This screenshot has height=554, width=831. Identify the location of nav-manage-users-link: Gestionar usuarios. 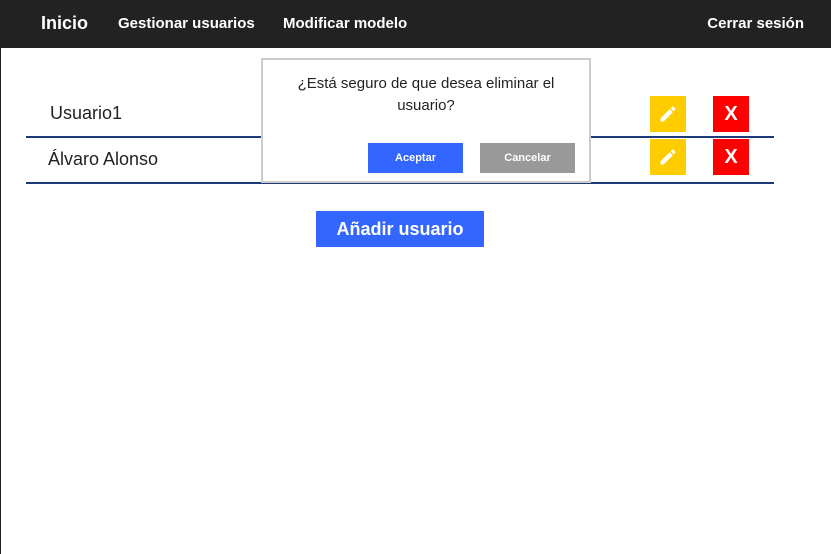
(186, 24).